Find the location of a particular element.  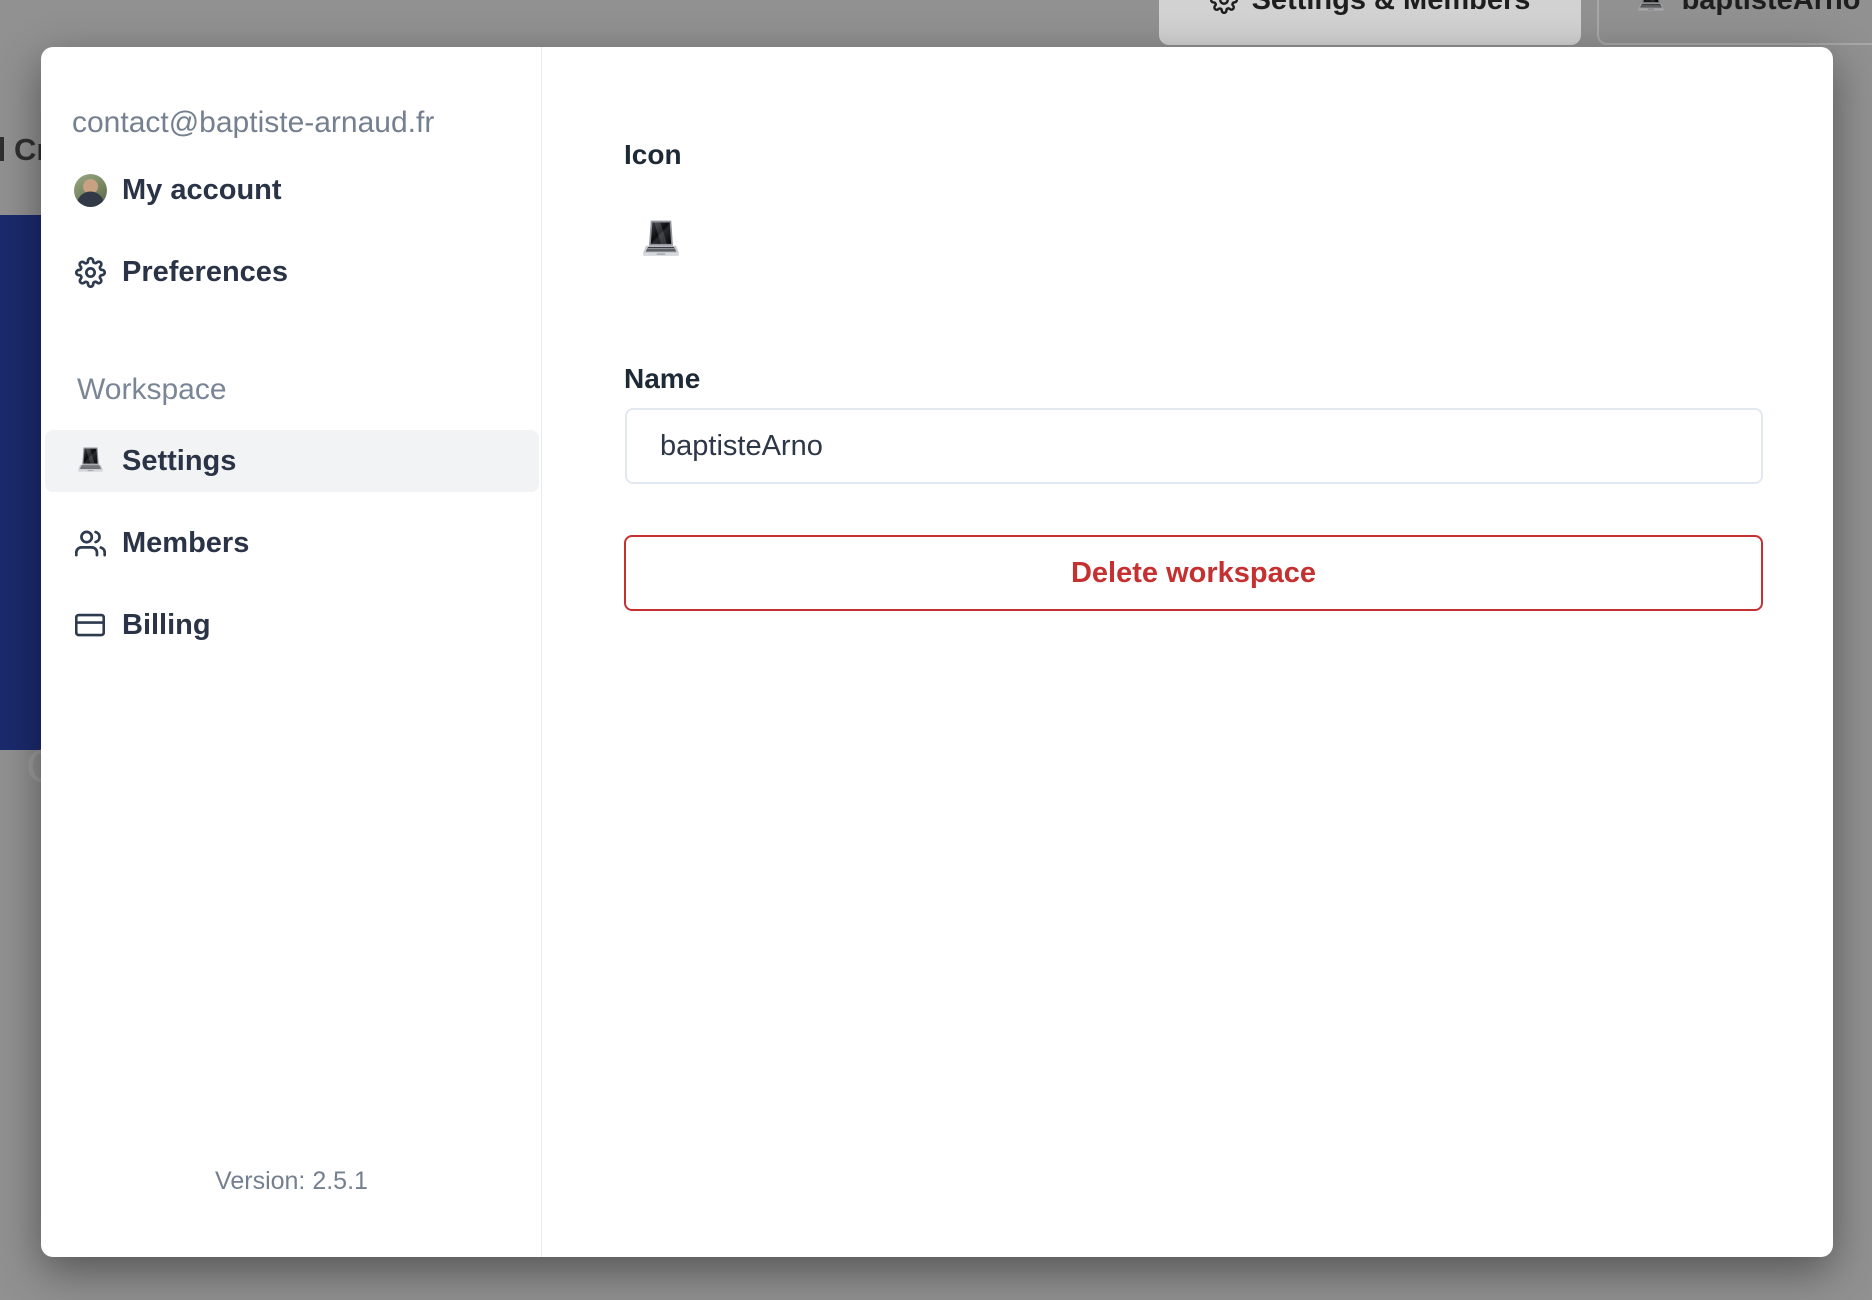

sidebar-item-label: Members is located at coordinates (186, 542).